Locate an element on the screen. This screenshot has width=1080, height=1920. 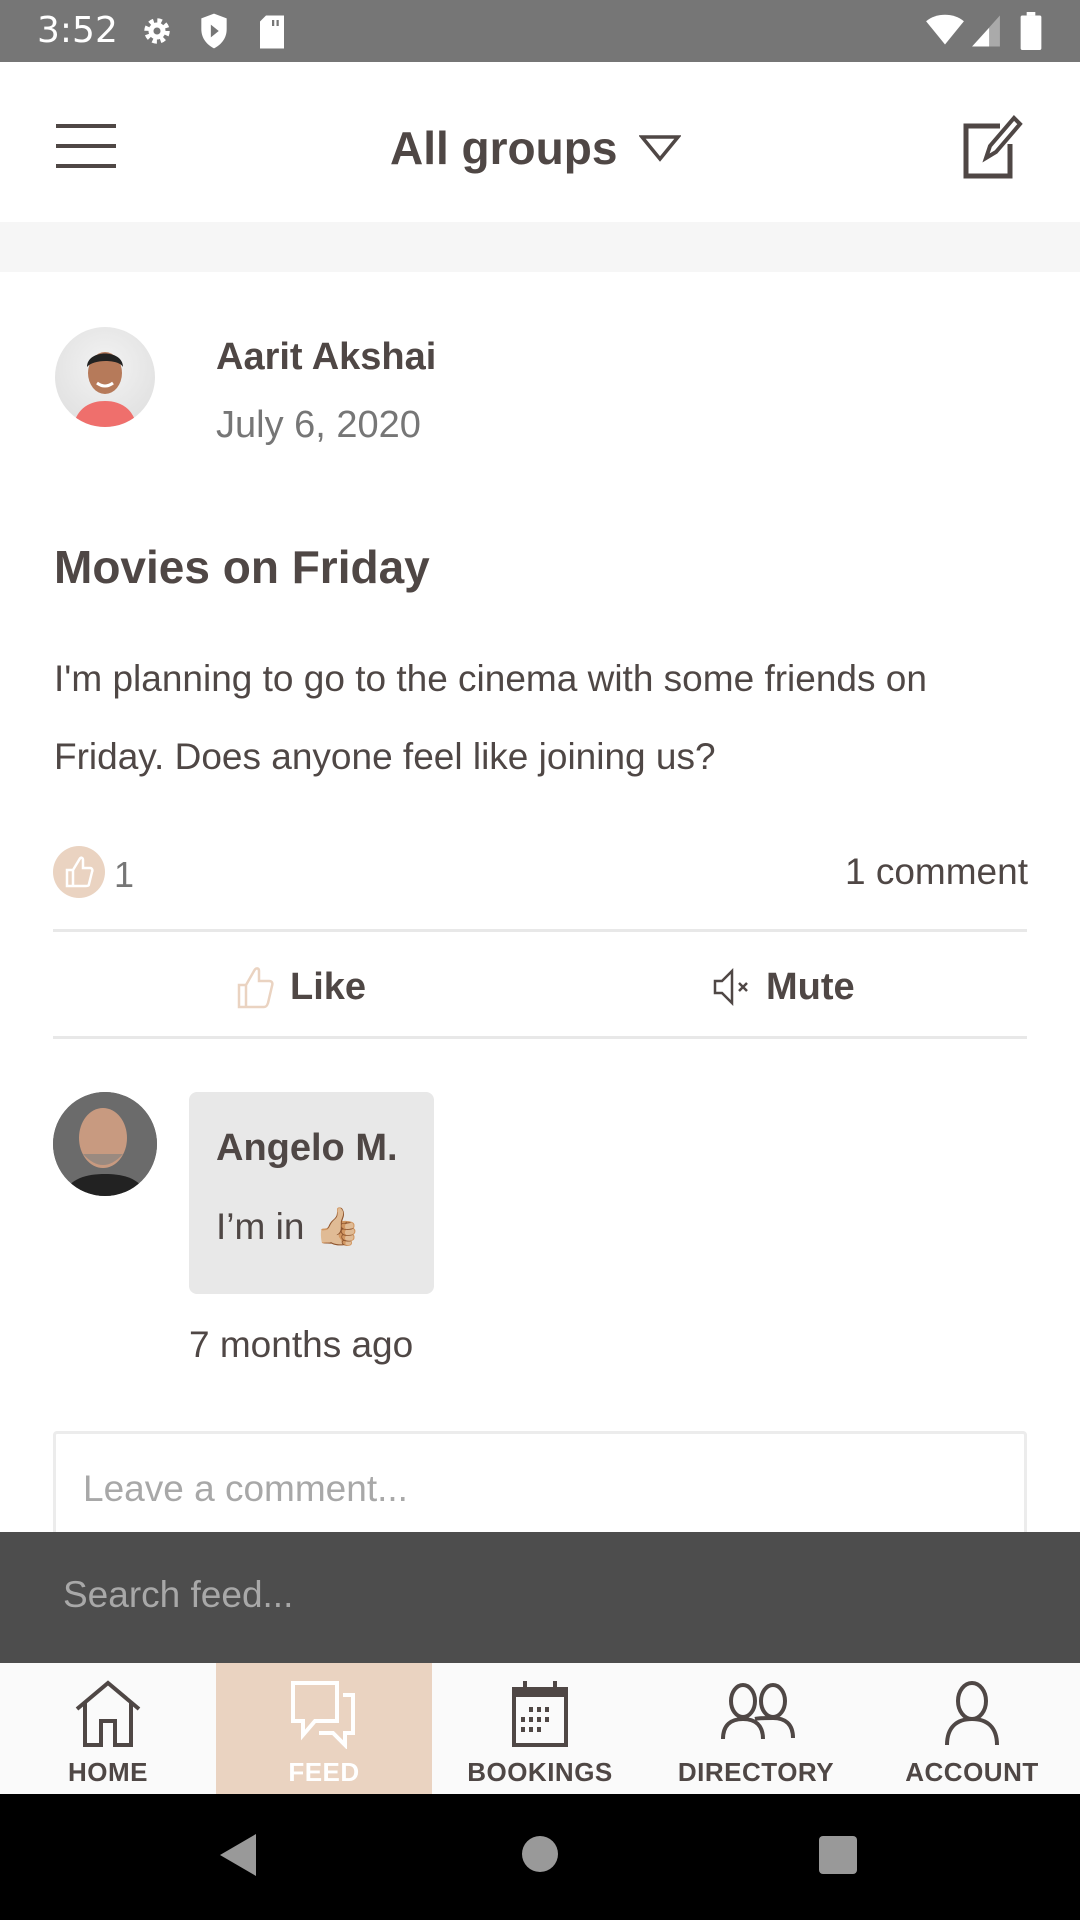
like-count: 1 is located at coordinates (124, 874).